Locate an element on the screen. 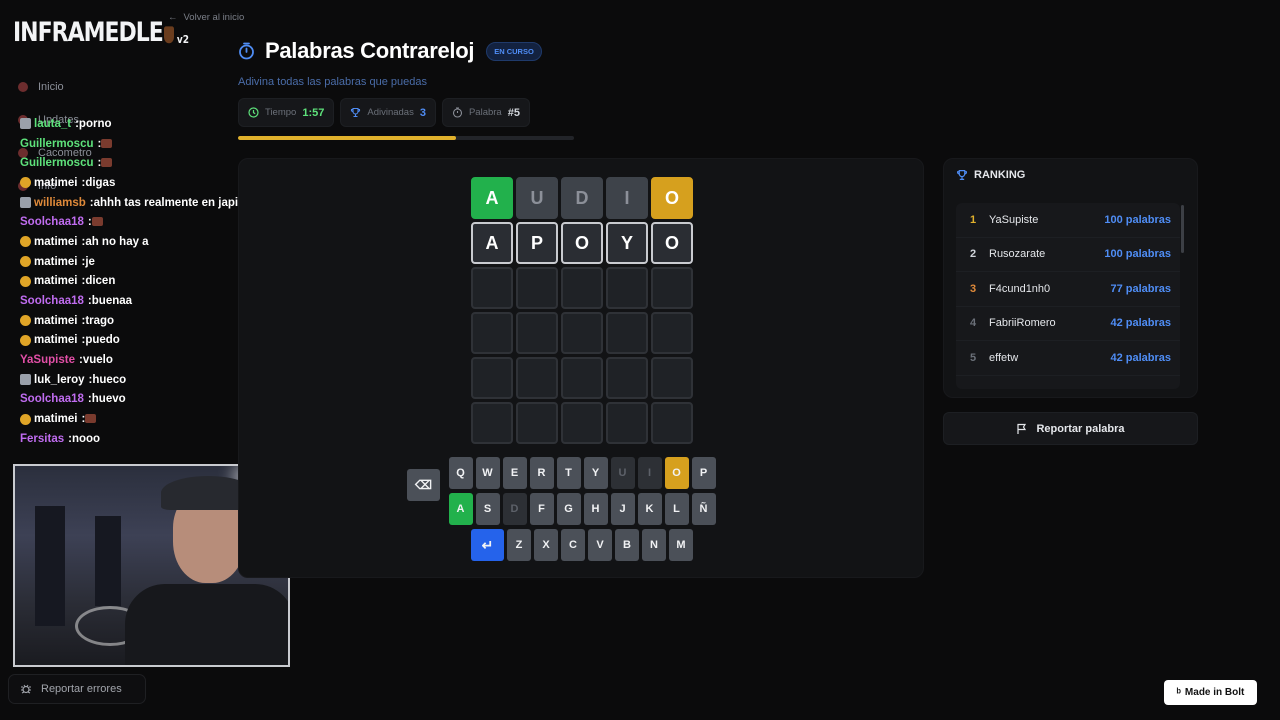  key-n: N is located at coordinates (654, 545).